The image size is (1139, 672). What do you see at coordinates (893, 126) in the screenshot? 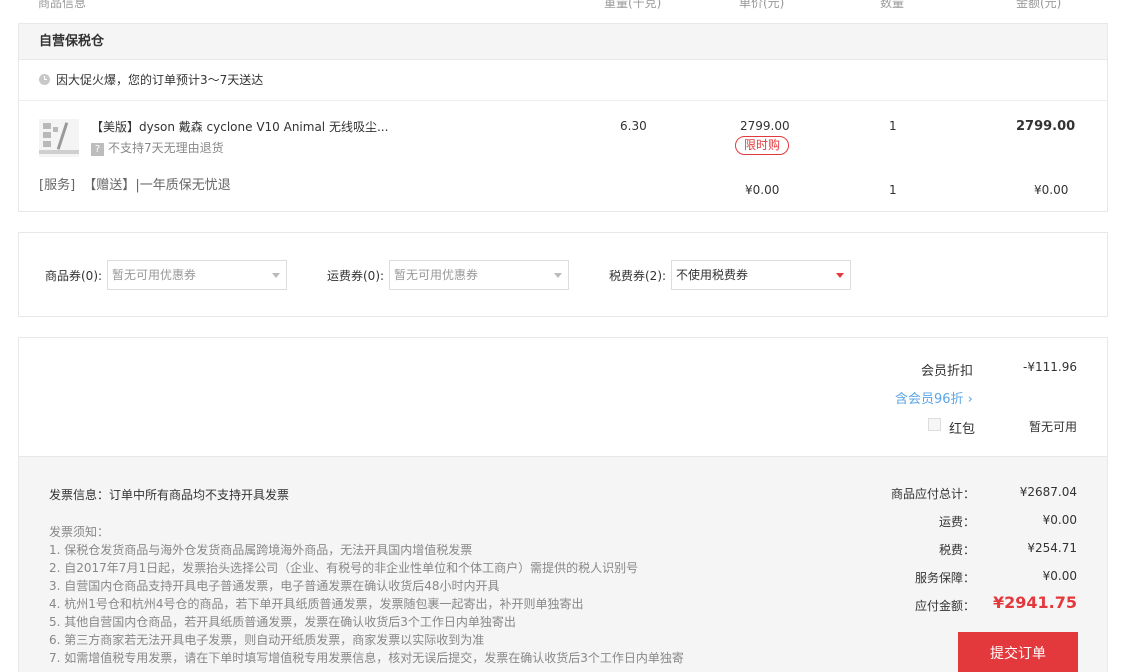
I see `product-quantity: 1` at bounding box center [893, 126].